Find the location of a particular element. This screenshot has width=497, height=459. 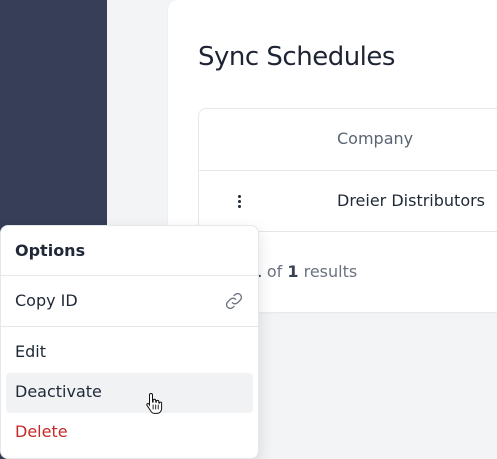

copy-id-label: Copy ID is located at coordinates (46, 300).